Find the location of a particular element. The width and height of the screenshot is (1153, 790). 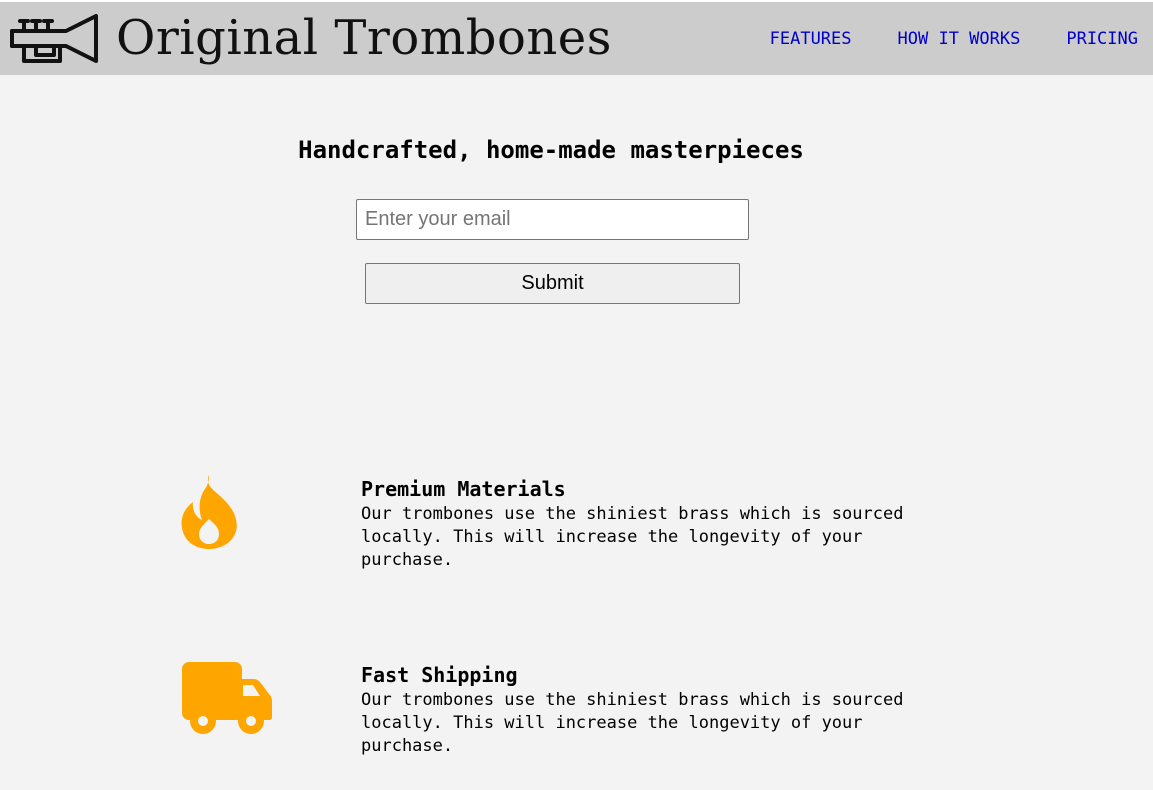

main-nav: FEATURES HOW IT WORKS PRICING is located at coordinates (931, 38).